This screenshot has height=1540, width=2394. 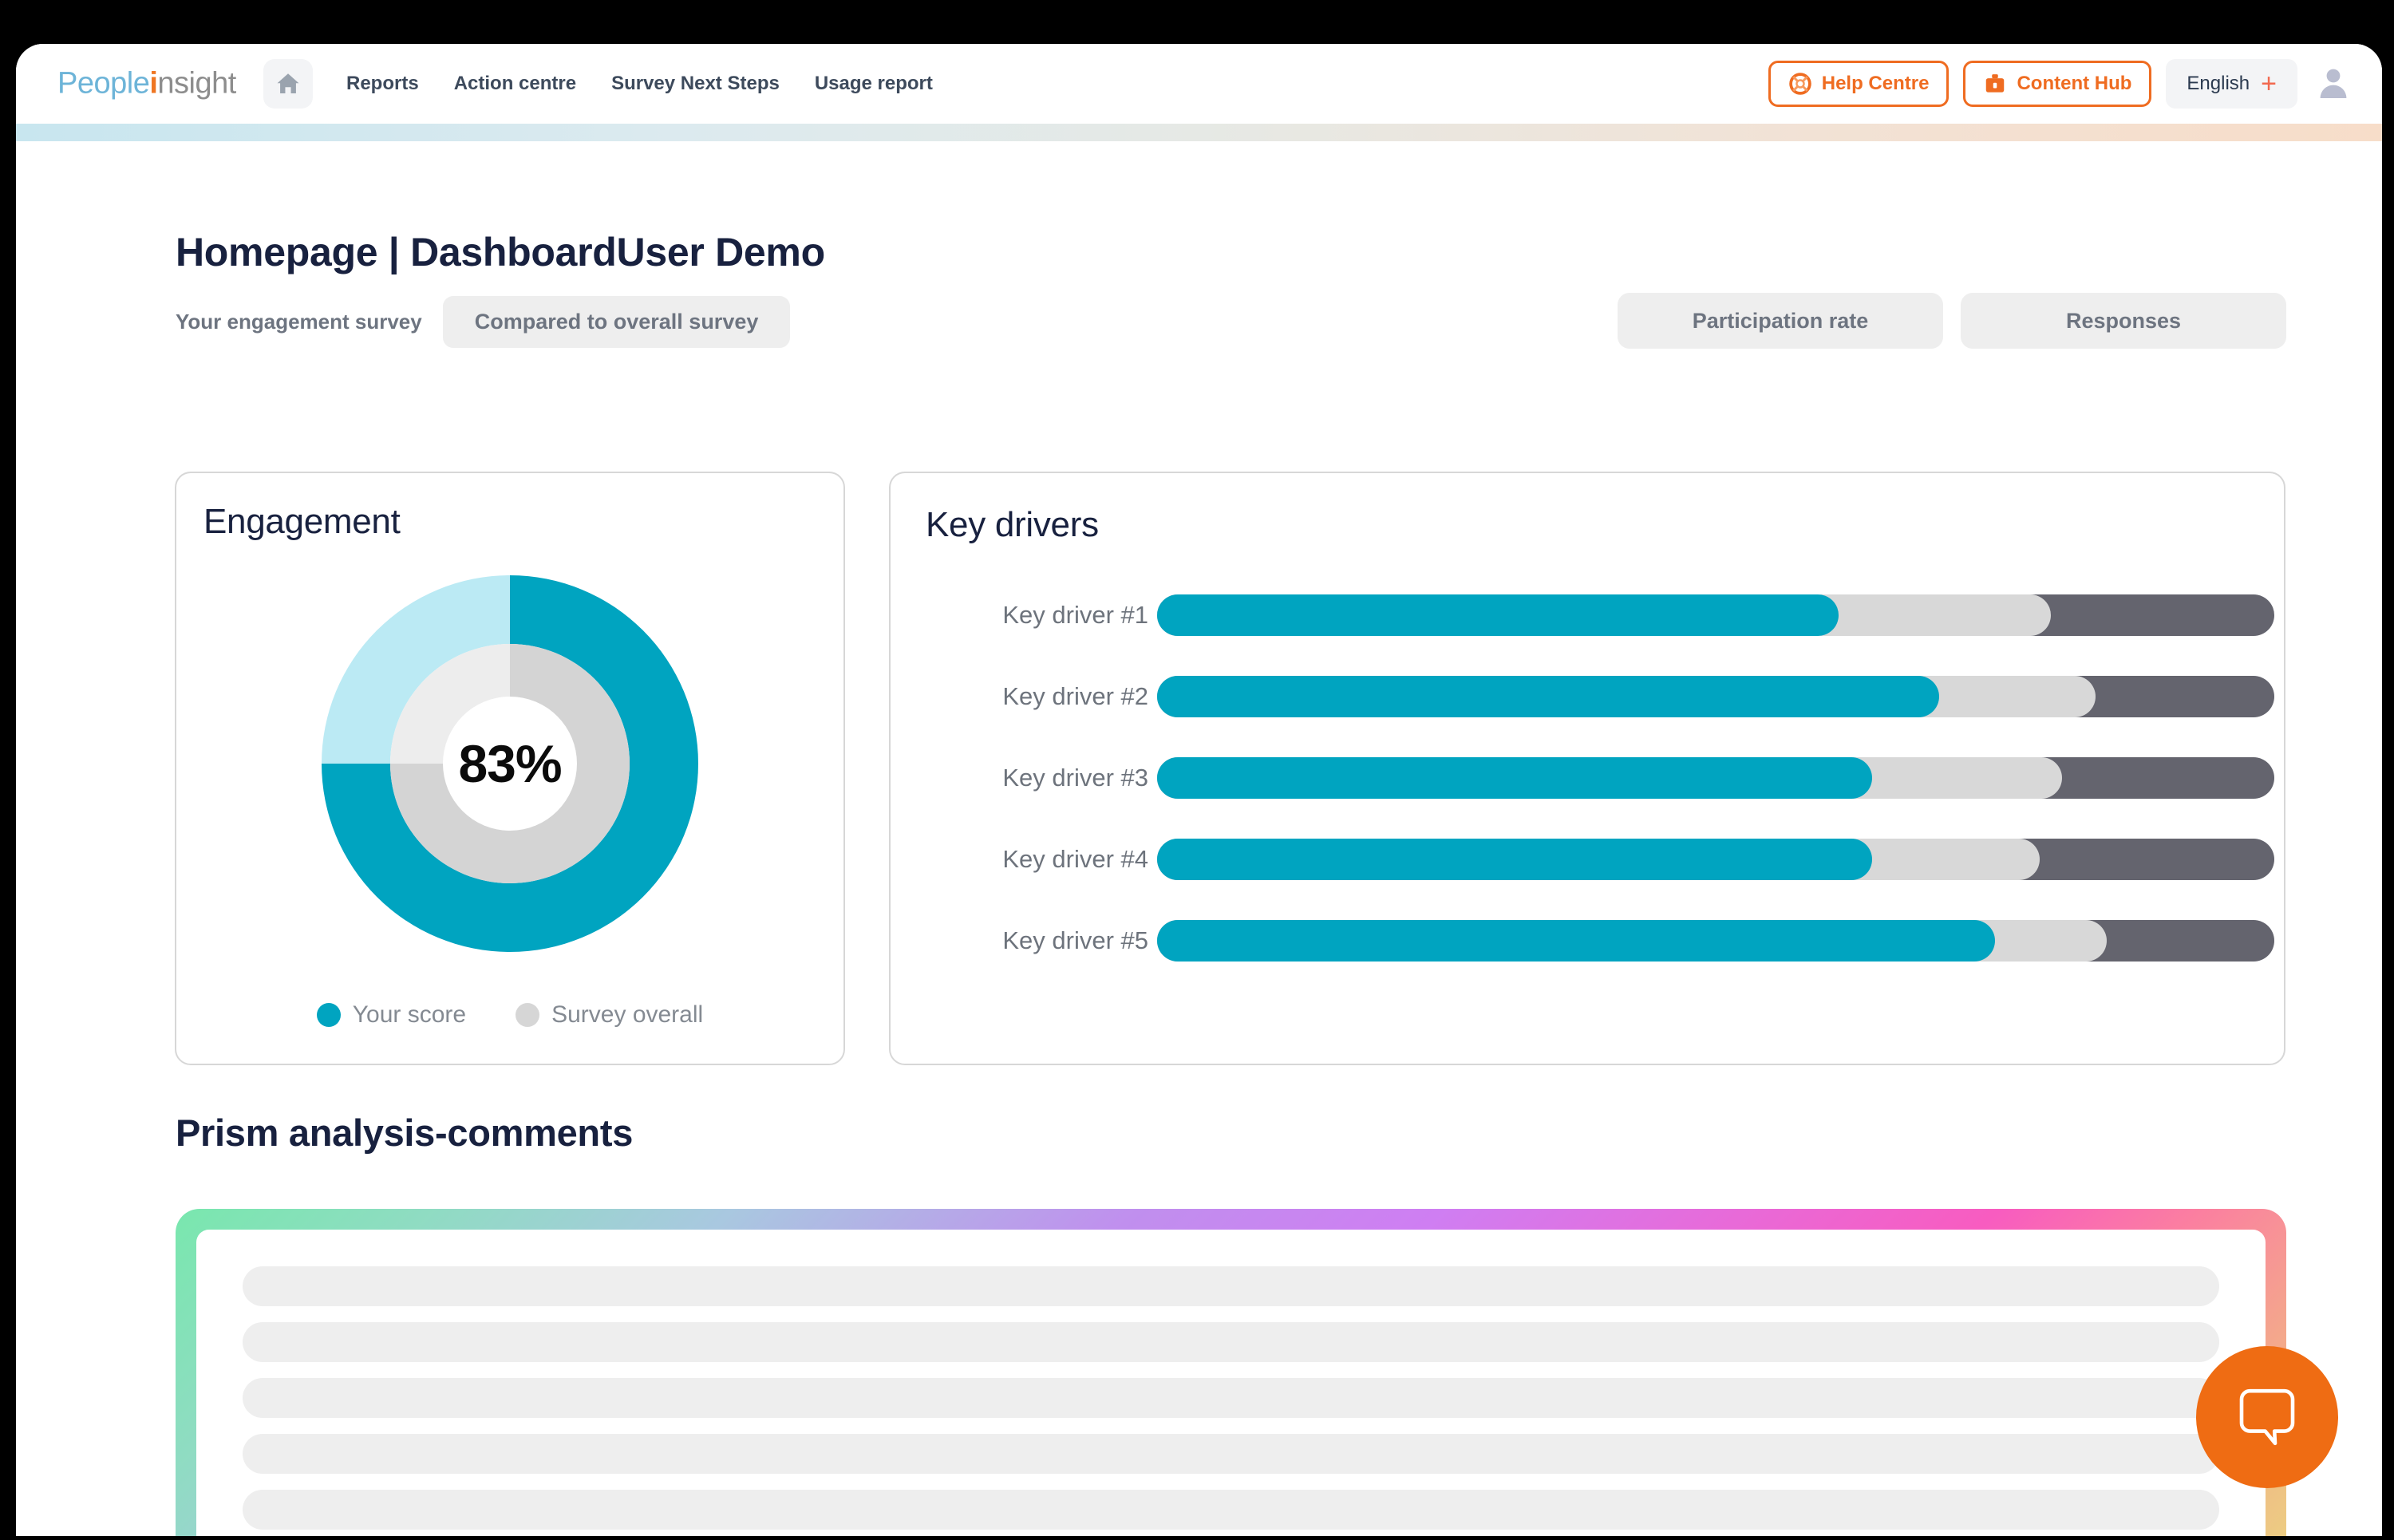 What do you see at coordinates (383, 84) in the screenshot?
I see `nav-item-reports: Reports` at bounding box center [383, 84].